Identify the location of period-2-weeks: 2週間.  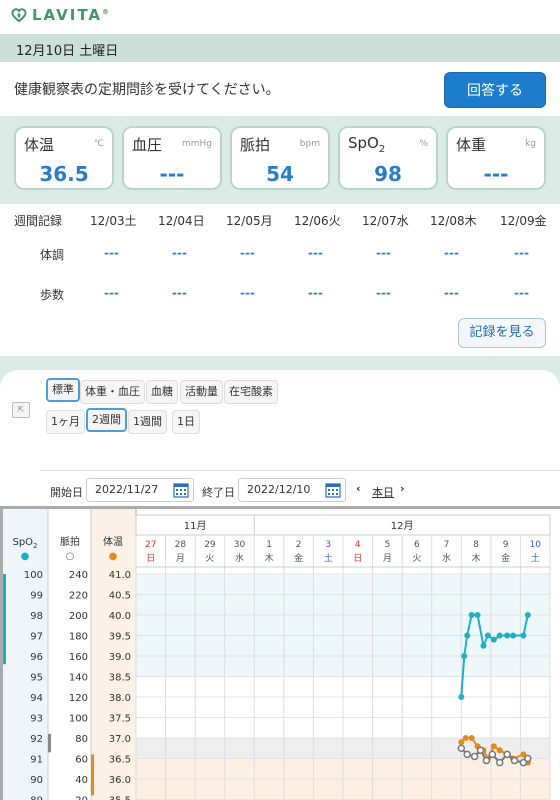
(106, 420).